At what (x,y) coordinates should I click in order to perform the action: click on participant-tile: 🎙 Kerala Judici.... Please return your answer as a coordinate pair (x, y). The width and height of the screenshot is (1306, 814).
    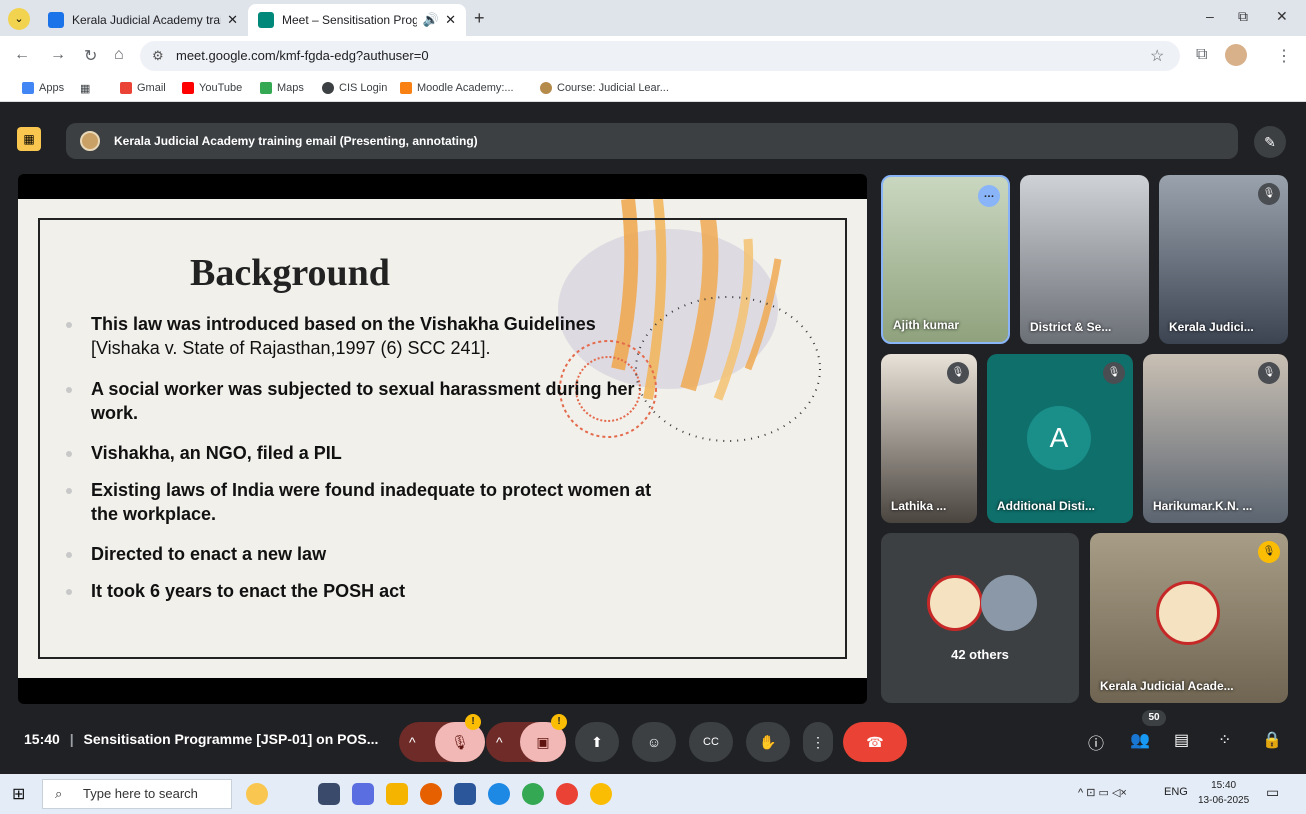
    Looking at the image, I should click on (1223, 259).